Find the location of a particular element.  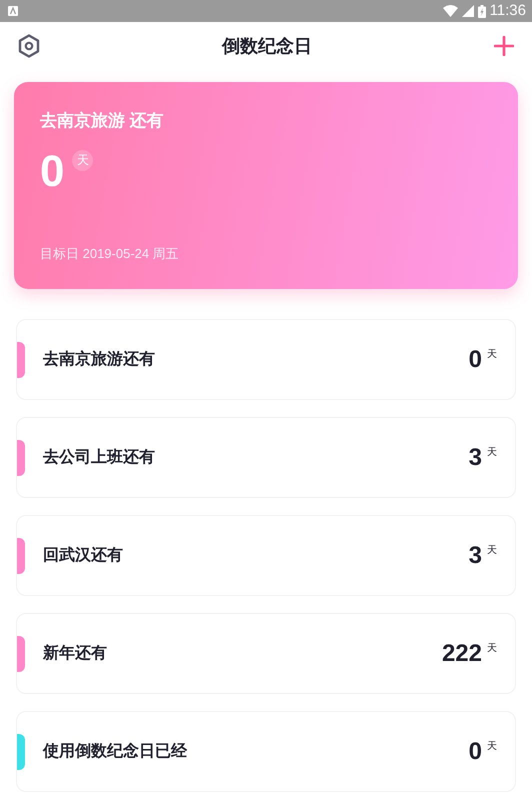

event-name: 新年还有 is located at coordinates (75, 653).